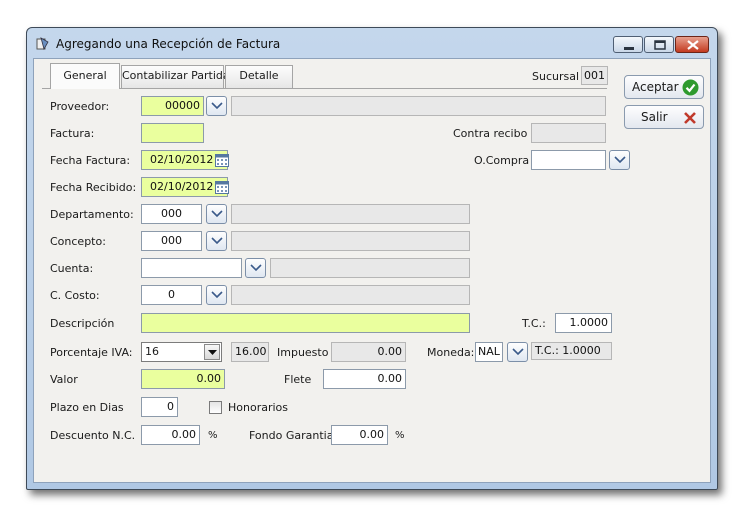  I want to click on impuesto-field: 0.00, so click(368, 352).